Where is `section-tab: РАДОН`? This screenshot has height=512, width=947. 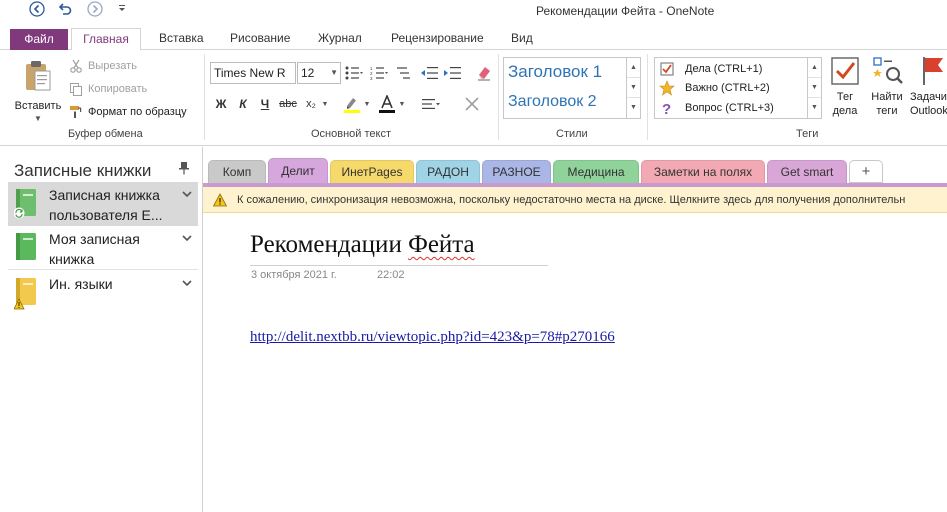 section-tab: РАДОН is located at coordinates (448, 171).